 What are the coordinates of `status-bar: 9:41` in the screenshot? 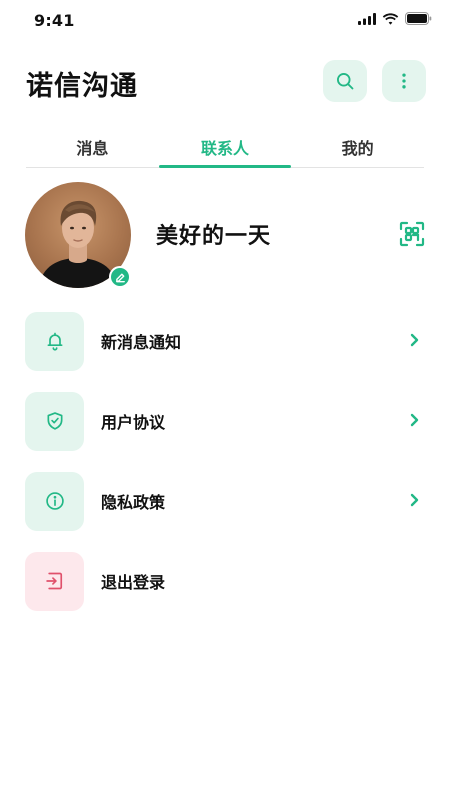 It's located at (225, 22).